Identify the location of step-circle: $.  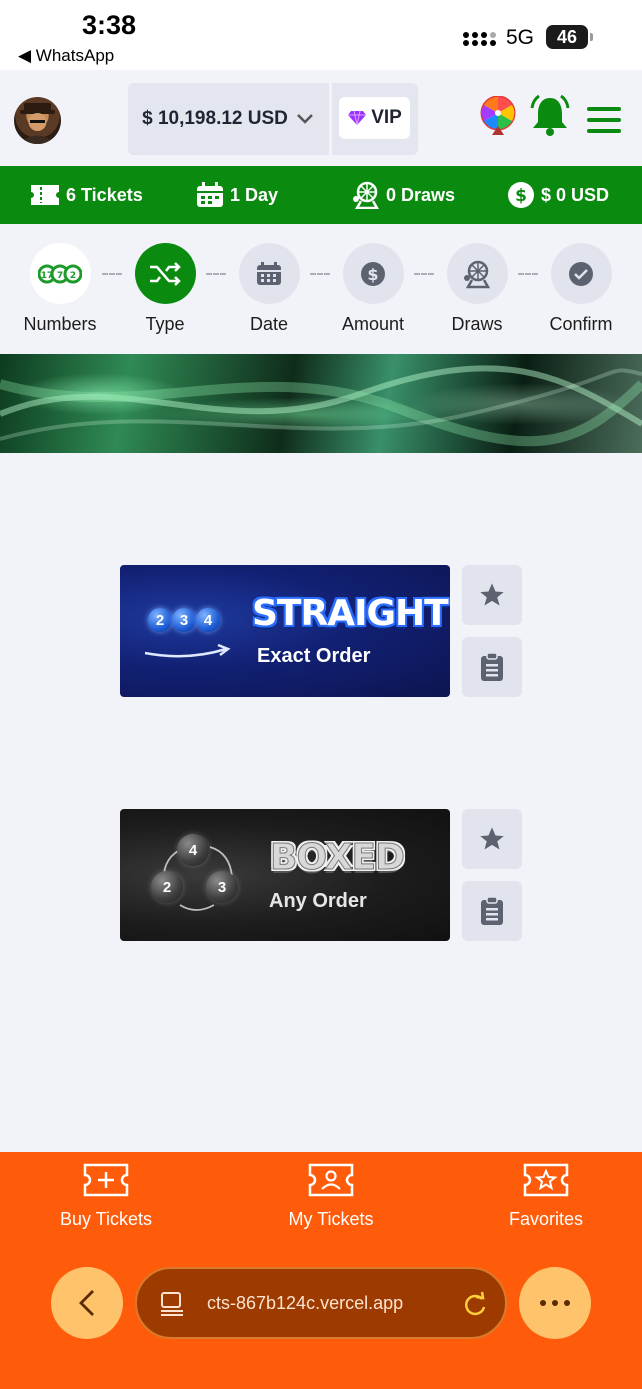
(373, 273).